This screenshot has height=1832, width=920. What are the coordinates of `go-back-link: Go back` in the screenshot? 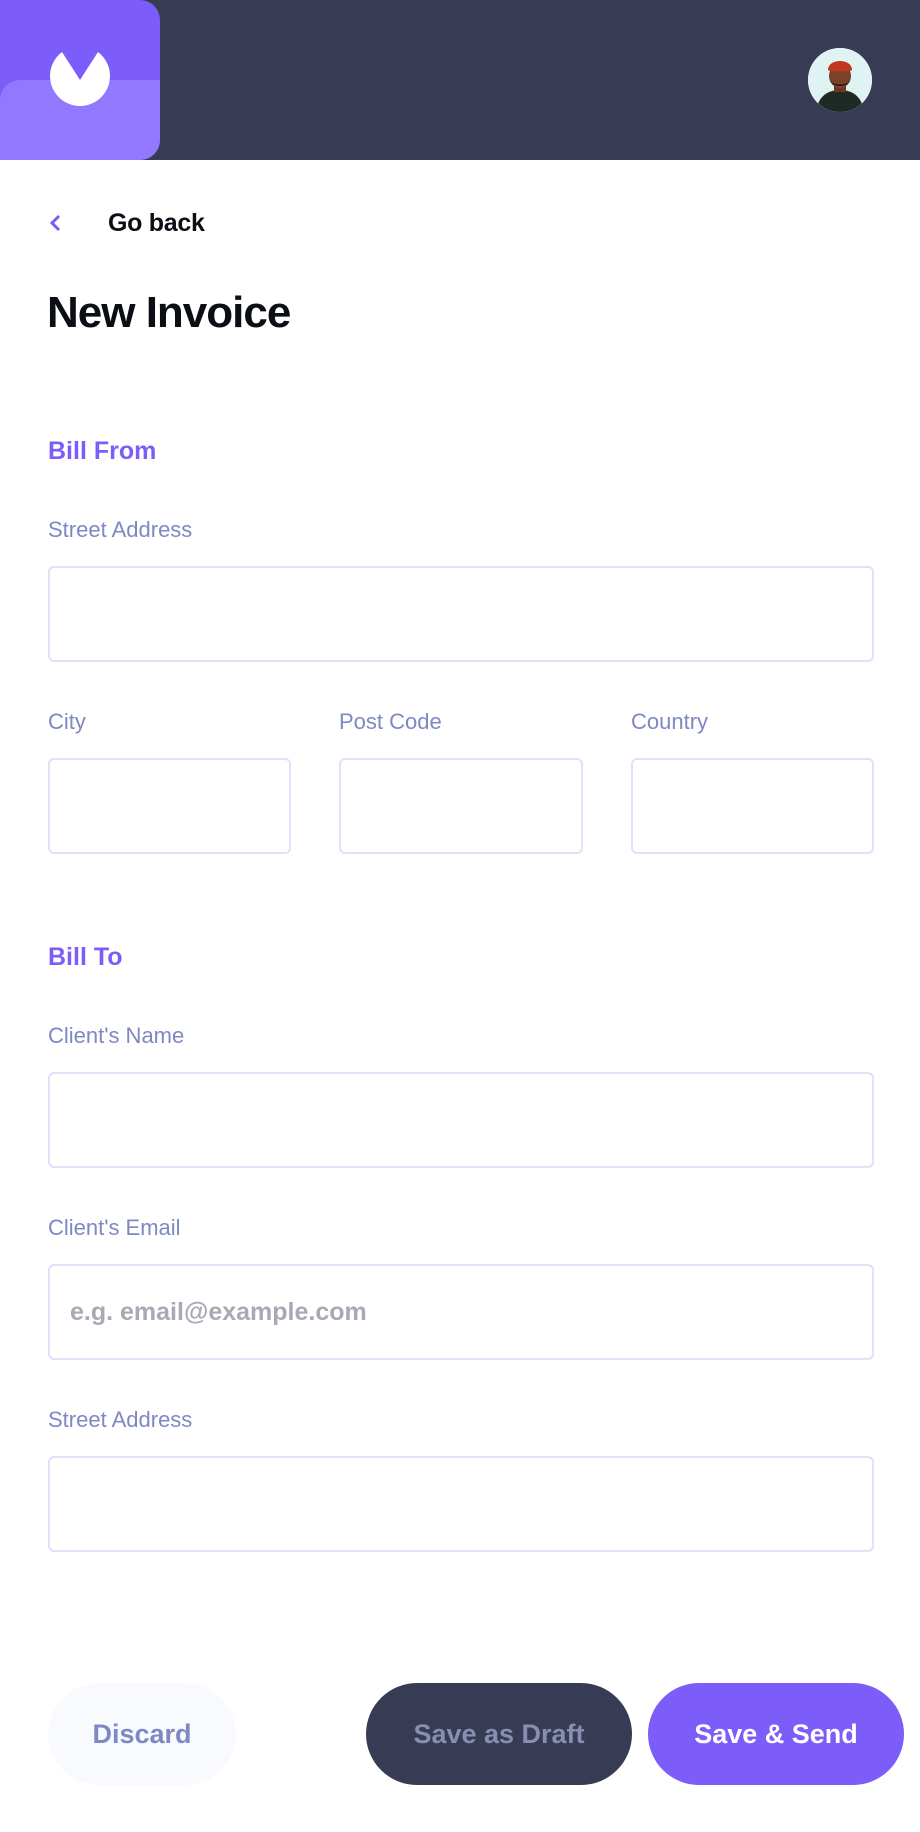 It's located at (126, 223).